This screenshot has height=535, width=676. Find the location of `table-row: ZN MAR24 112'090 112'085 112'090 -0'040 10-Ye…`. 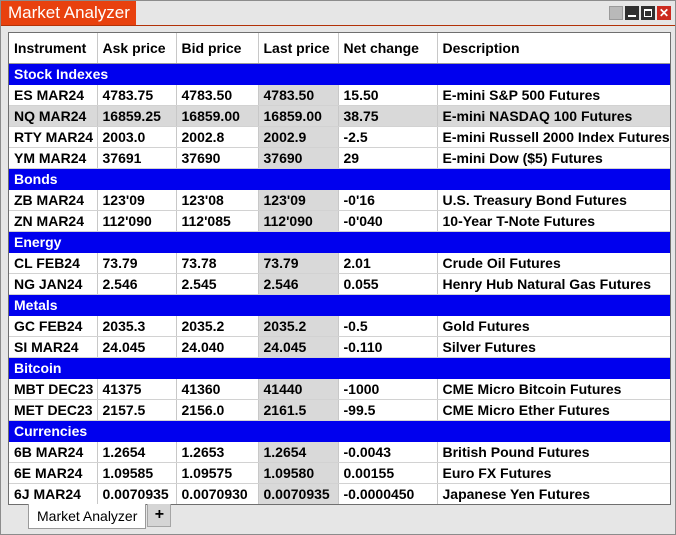

table-row: ZN MAR24 112'090 112'085 112'090 -0'040 10-Ye… is located at coordinates (339, 221).